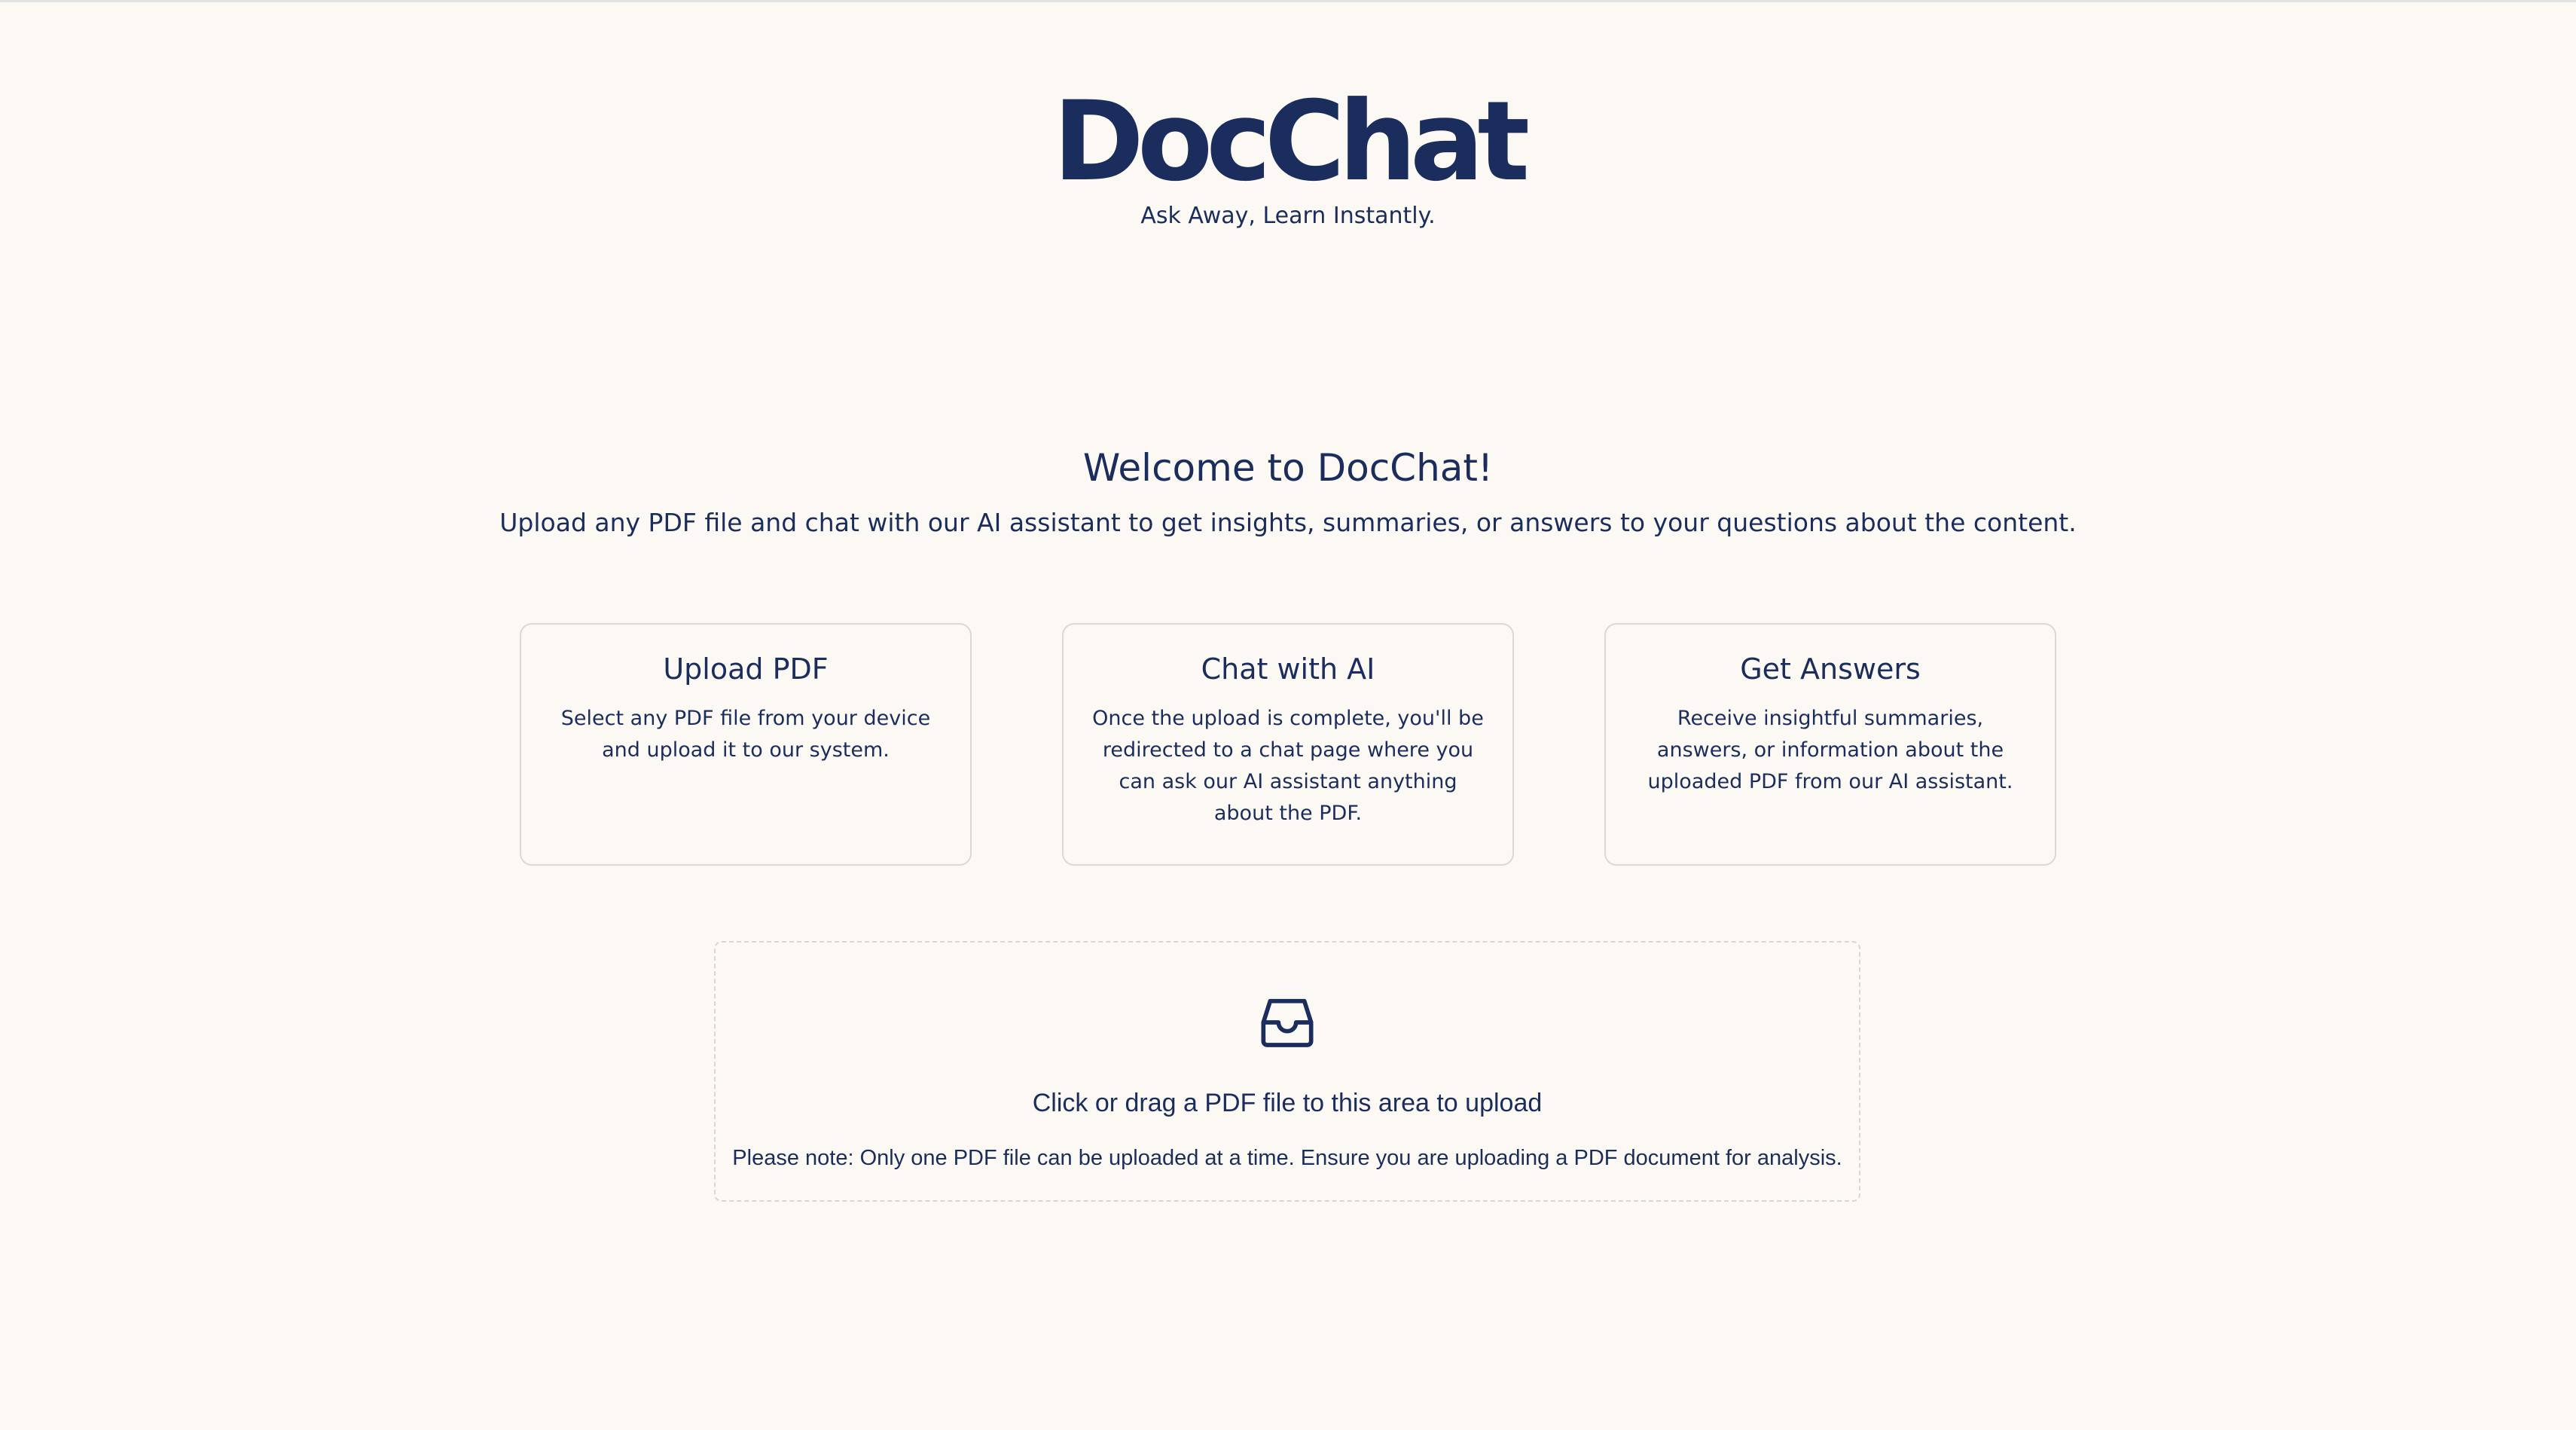 The height and width of the screenshot is (1430, 2576). Describe the element at coordinates (1288, 468) in the screenshot. I see `welcome-title: Welcome to DocChat!` at that location.